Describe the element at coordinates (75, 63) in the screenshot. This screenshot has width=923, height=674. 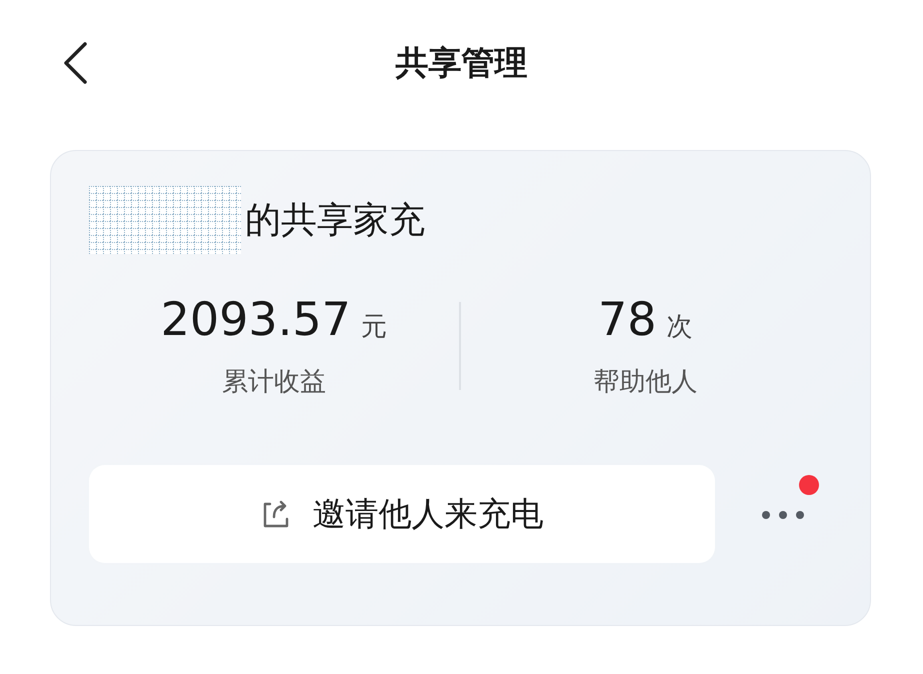
I see `back-icon` at that location.